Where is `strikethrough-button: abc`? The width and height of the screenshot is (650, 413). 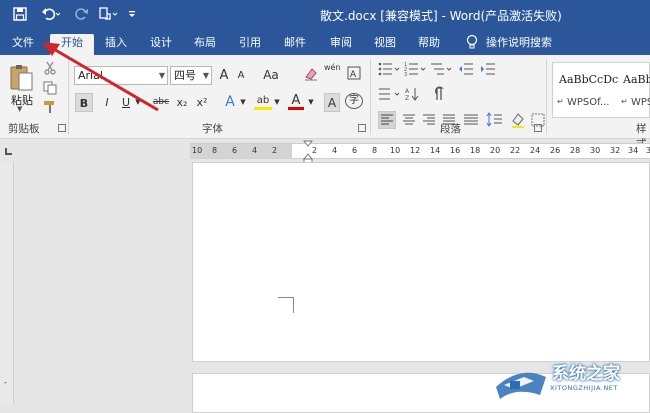 strikethrough-button: abc is located at coordinates (161, 102).